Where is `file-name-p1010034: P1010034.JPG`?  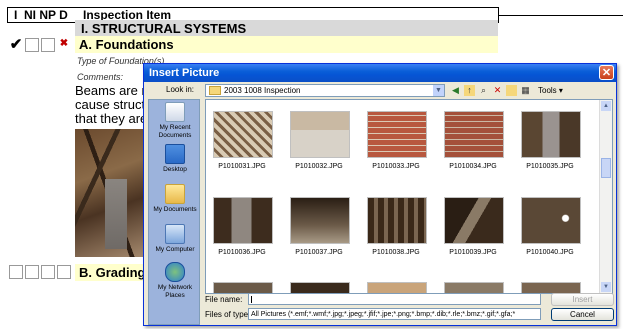 file-name-p1010034: P1010034.JPG is located at coordinates (473, 166).